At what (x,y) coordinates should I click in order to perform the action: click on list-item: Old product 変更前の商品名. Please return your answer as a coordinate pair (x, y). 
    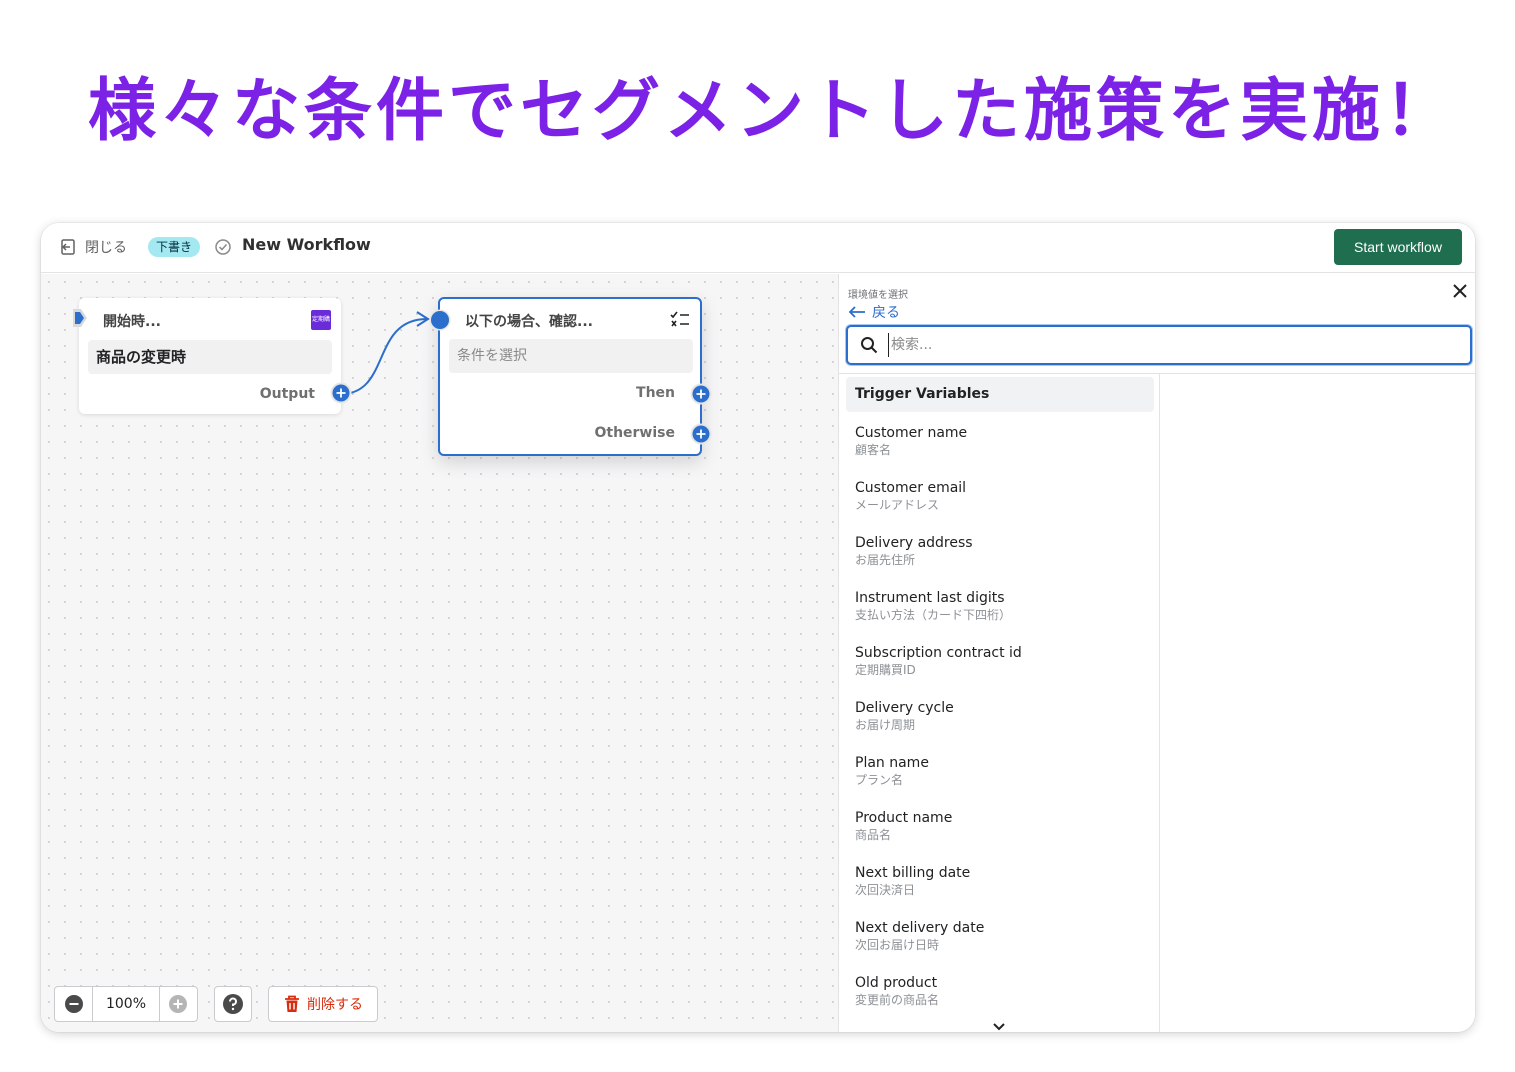
    Looking at the image, I should click on (1000, 1001).